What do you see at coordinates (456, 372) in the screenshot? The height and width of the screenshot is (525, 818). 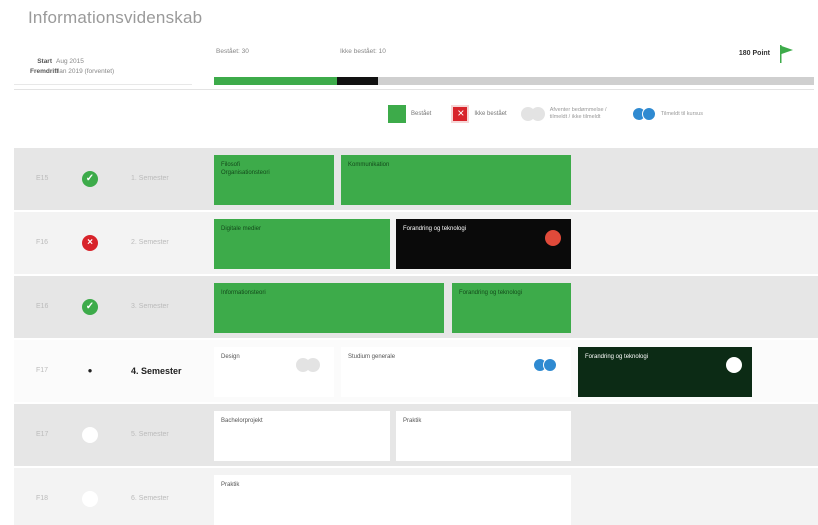 I see `course-card-studium: Studium generale` at bounding box center [456, 372].